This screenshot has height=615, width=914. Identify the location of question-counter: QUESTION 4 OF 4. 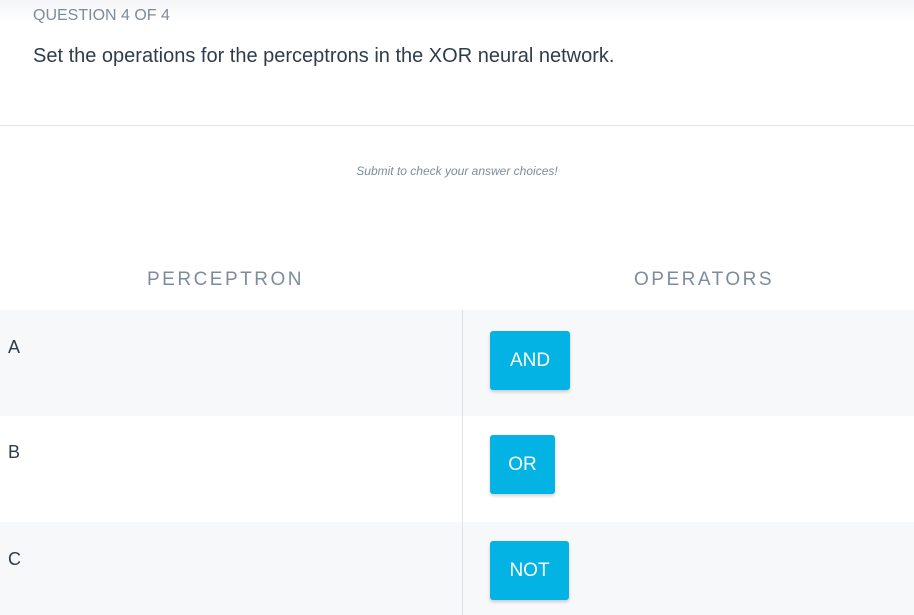
(101, 15).